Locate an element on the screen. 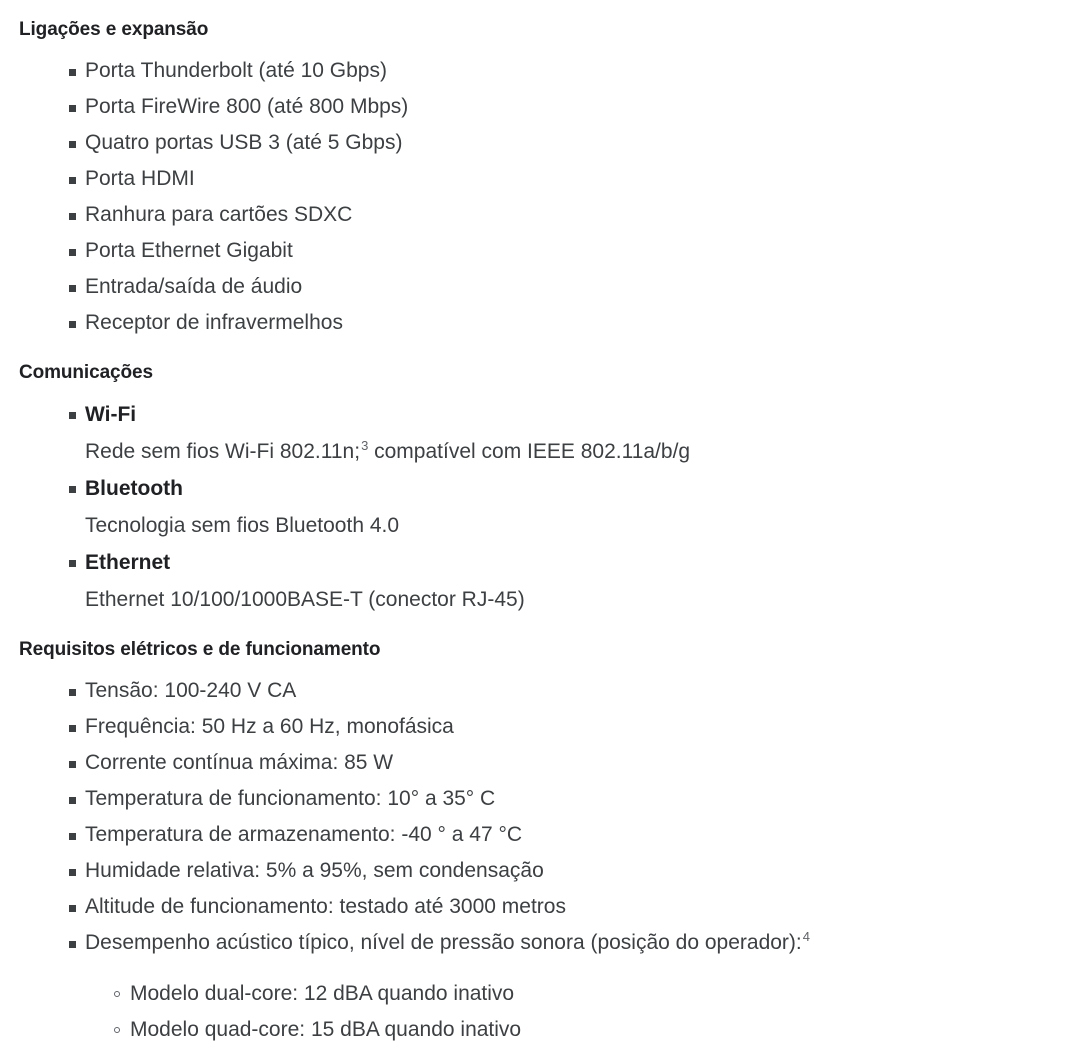 This screenshot has height=1057, width=1080. list-item: Receptor de infravermelhos is located at coordinates (539, 323).